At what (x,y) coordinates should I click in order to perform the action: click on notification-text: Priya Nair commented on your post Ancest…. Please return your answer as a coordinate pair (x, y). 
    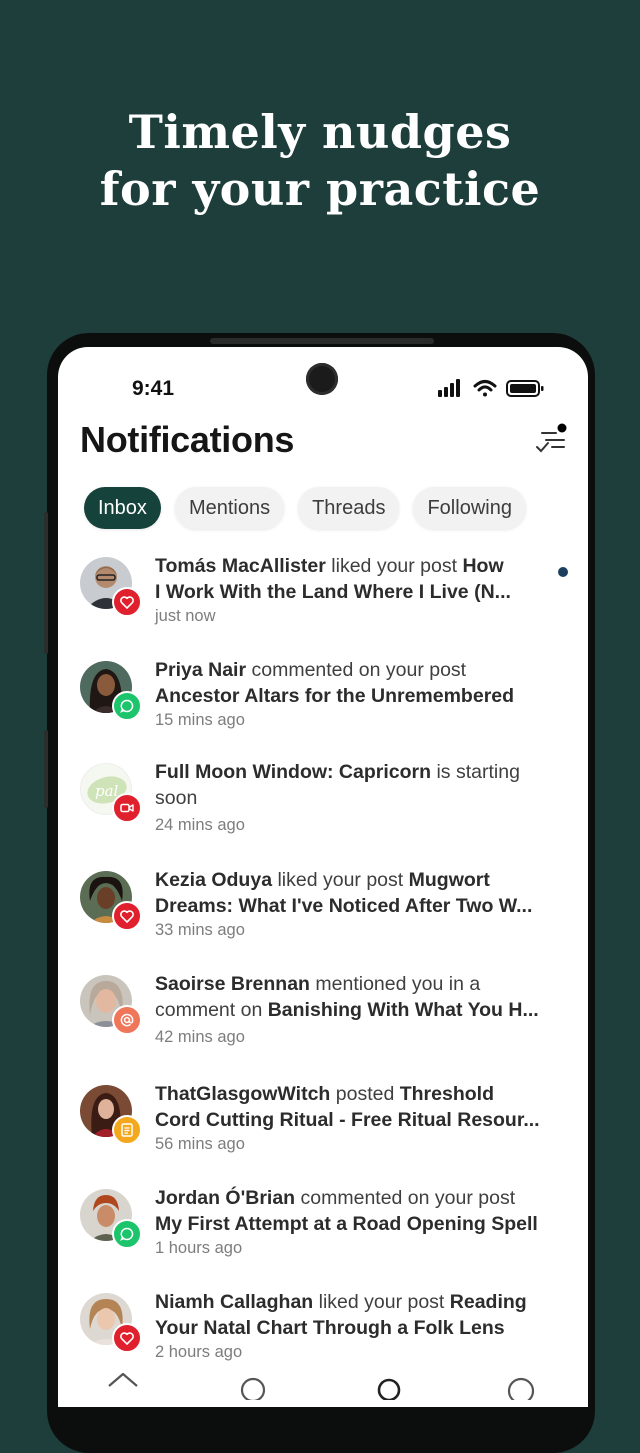
    Looking at the image, I should click on (361, 694).